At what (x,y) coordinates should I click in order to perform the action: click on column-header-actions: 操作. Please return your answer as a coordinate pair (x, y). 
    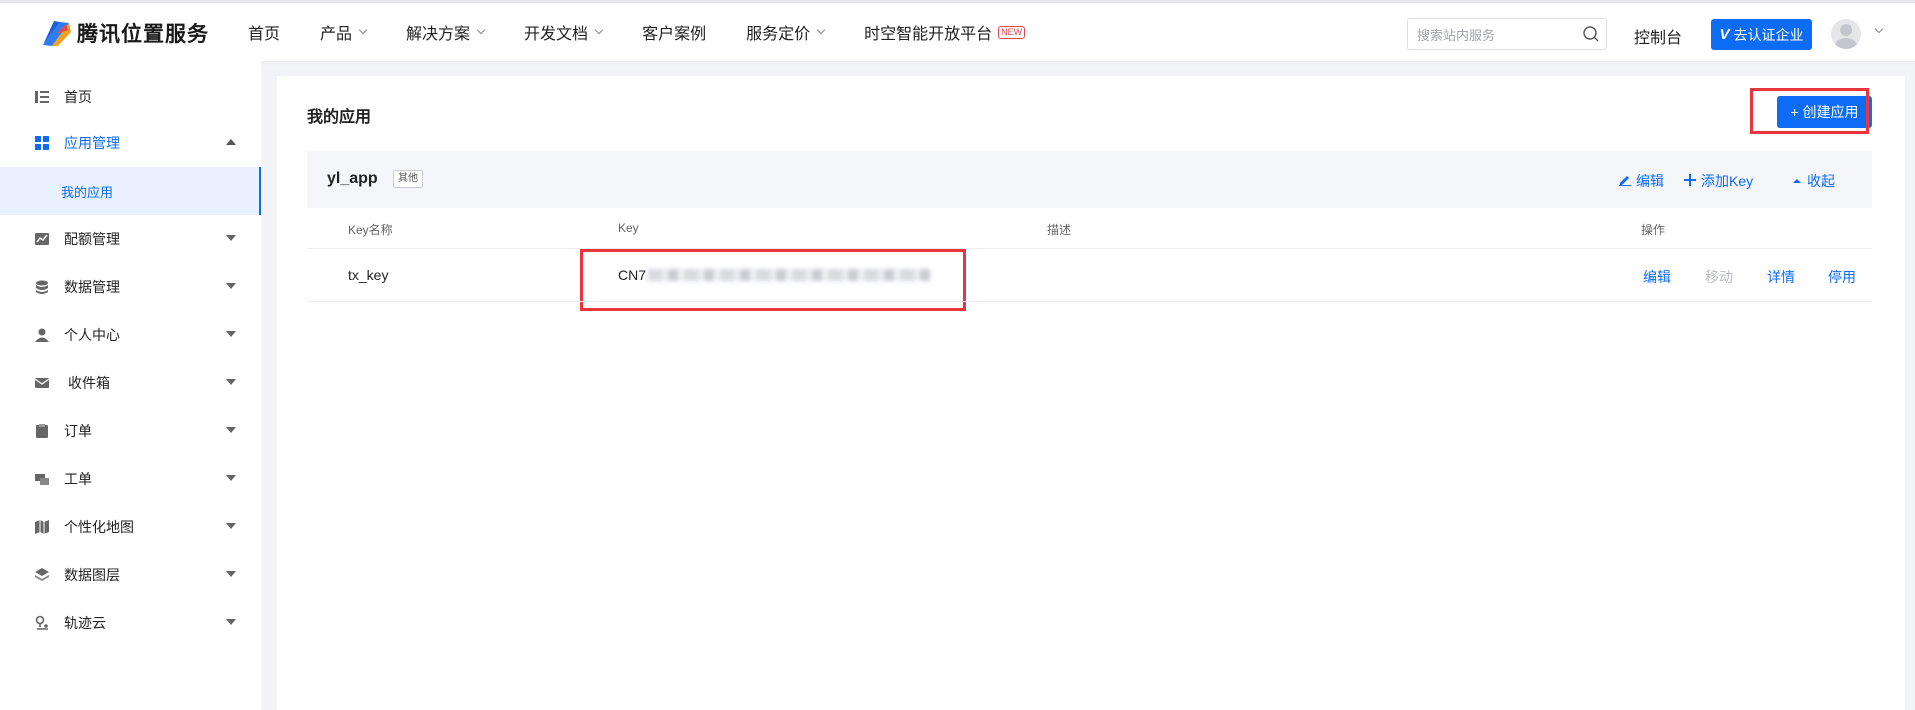
    Looking at the image, I should click on (1653, 230).